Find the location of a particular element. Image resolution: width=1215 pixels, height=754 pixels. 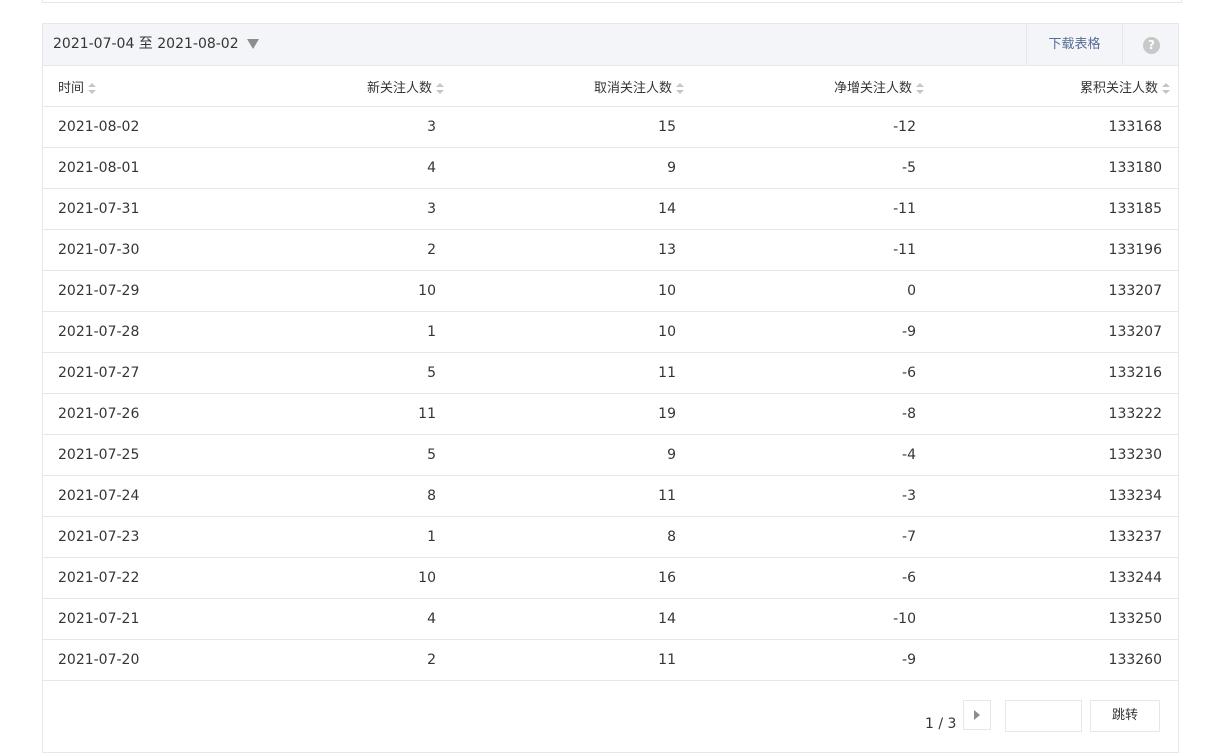

table-row: 2021-07-21 4 14 -10 133250 is located at coordinates (610, 619).